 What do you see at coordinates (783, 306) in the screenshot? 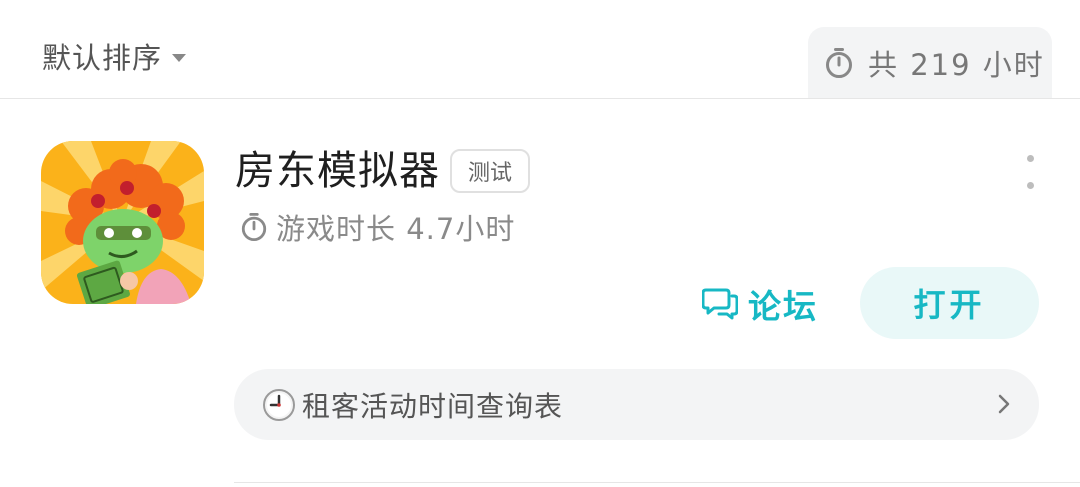
I see `forum-label: 论坛` at bounding box center [783, 306].